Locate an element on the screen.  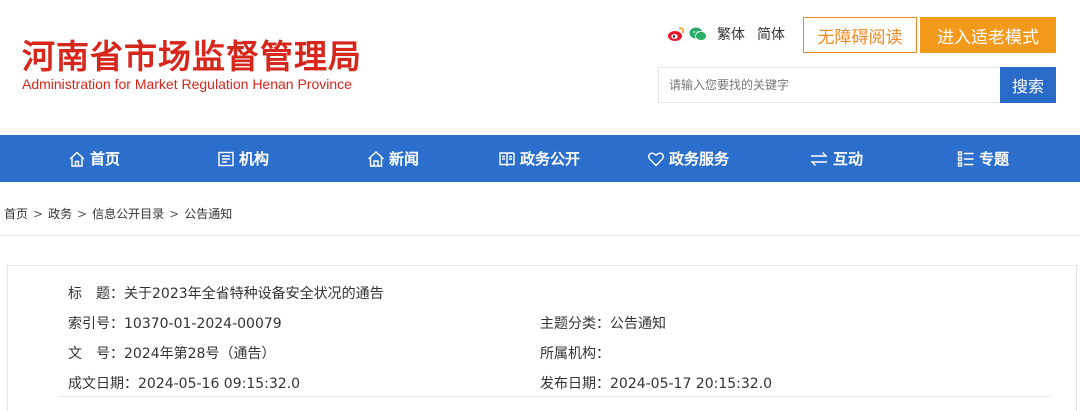
nav-item-gov-services: 政务服务 is located at coordinates (688, 158).